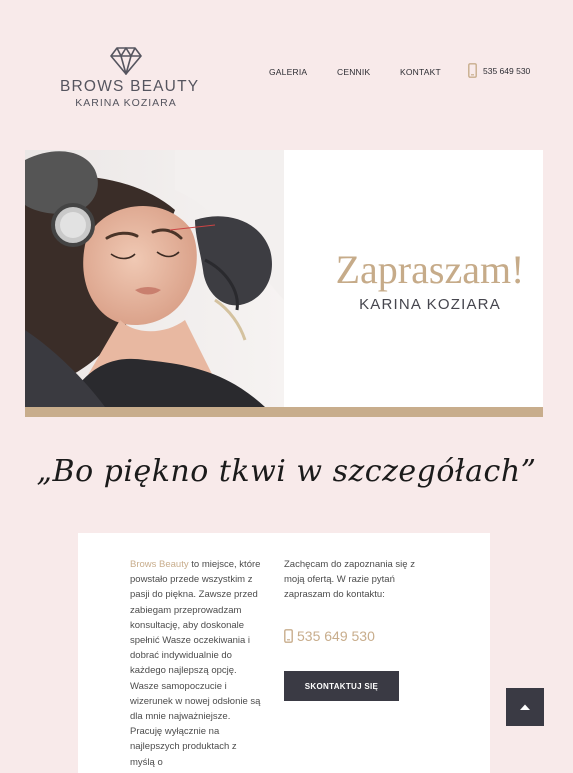  I want to click on contact-button: SKONTAKTUJ SIĘ, so click(341, 686).